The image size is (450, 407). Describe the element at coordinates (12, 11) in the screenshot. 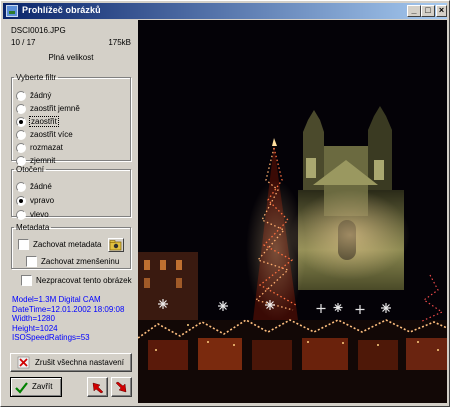

I see `app-icon` at that location.